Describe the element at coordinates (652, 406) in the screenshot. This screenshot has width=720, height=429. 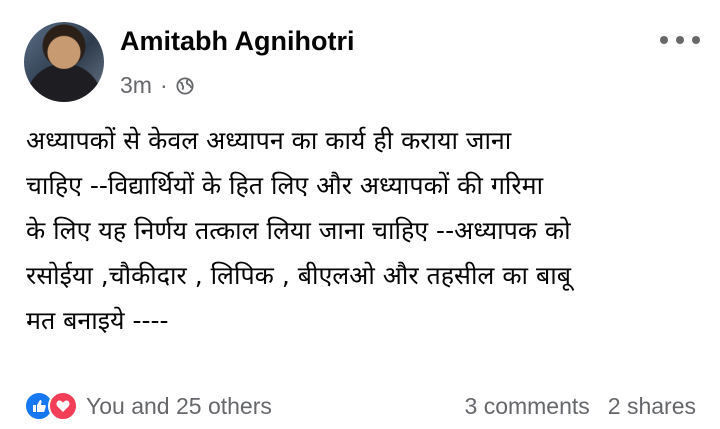
I see `shares-count: 2 shares` at that location.